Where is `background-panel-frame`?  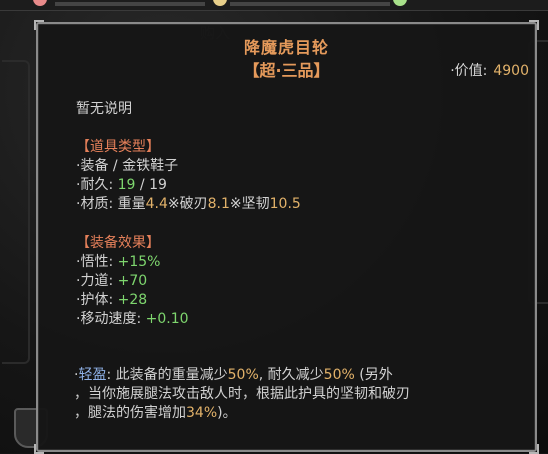 background-panel-frame is located at coordinates (16, 212).